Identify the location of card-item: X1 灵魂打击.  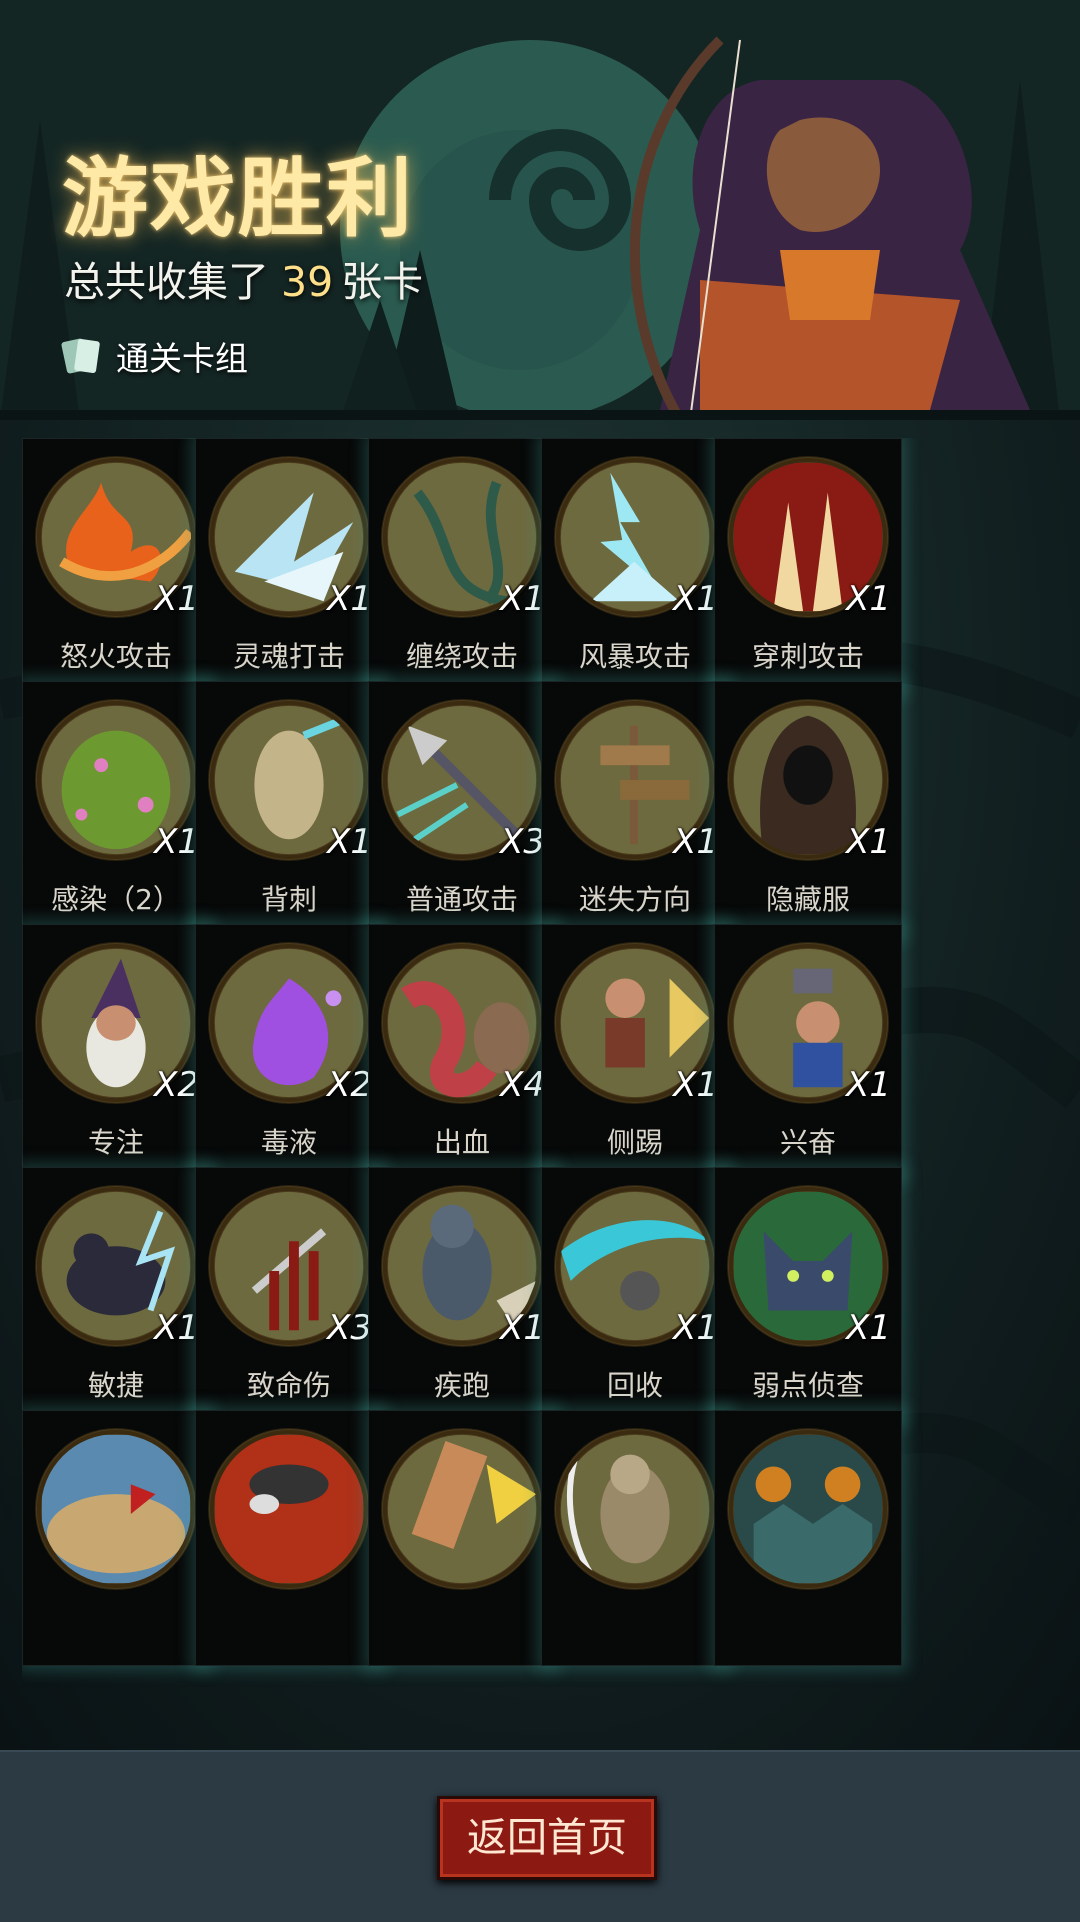
(289, 566).